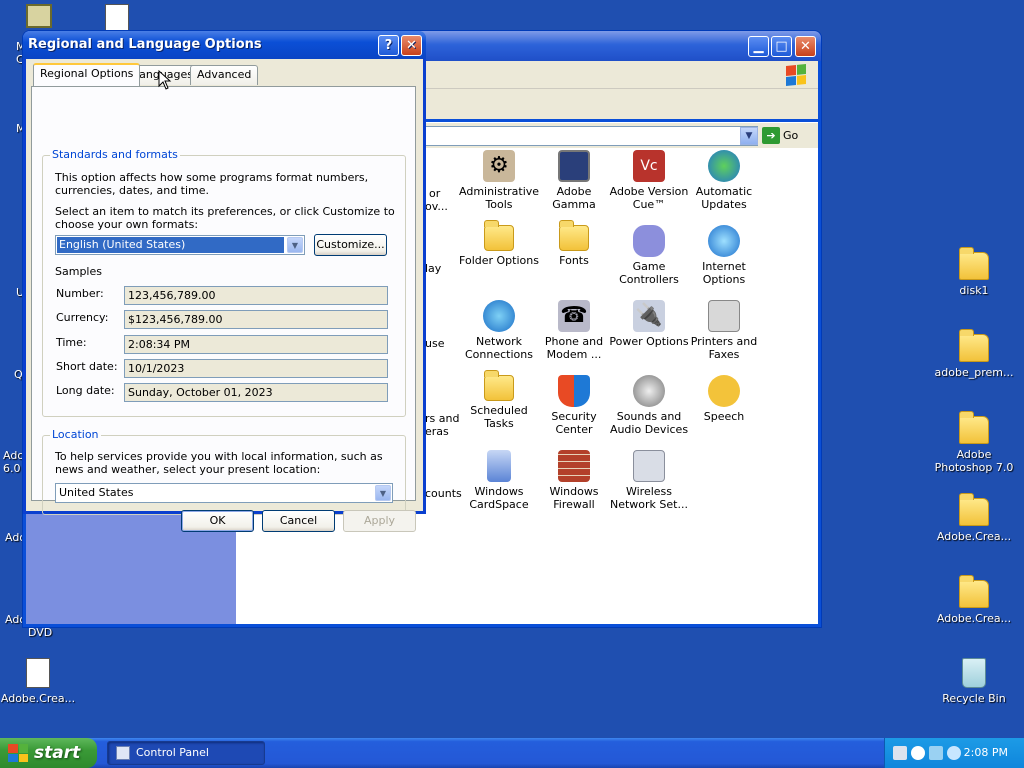 The width and height of the screenshot is (1024, 768). What do you see at coordinates (39, 16) in the screenshot?
I see `app-icon` at bounding box center [39, 16].